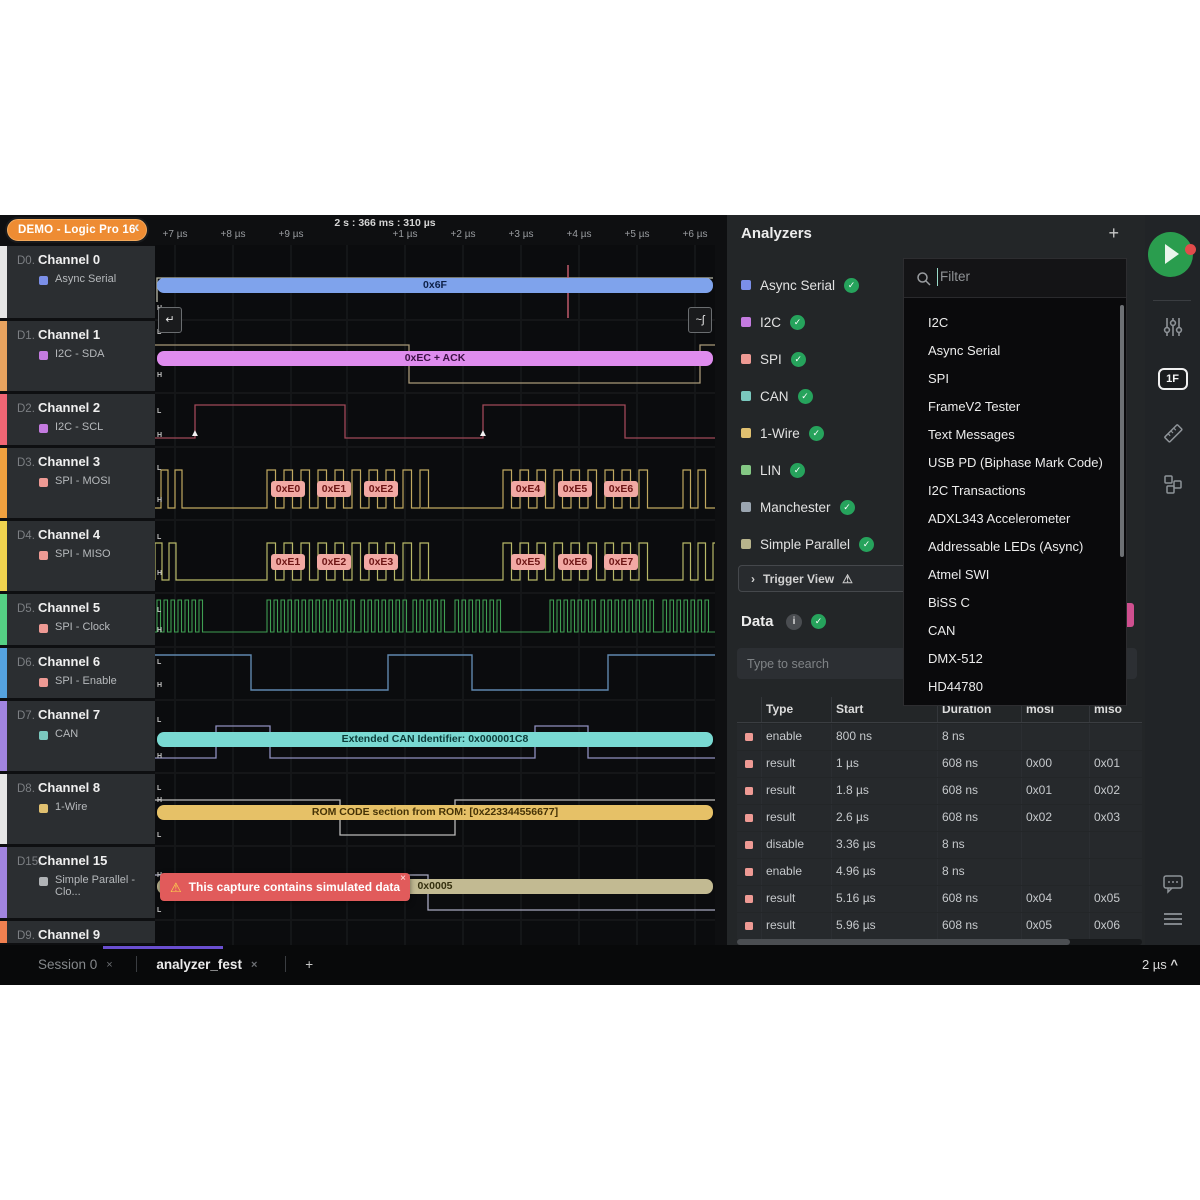 The height and width of the screenshot is (1200, 1200). What do you see at coordinates (1173, 920) in the screenshot?
I see `main-menu-icon` at bounding box center [1173, 920].